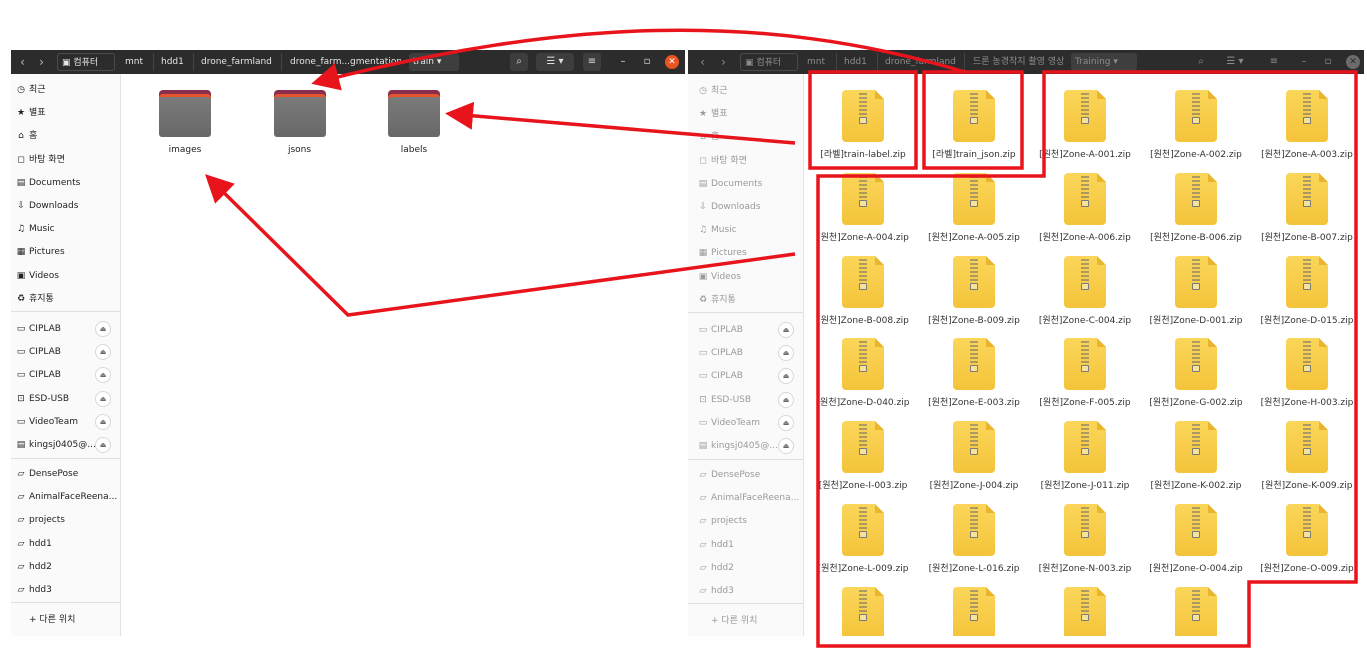 This screenshot has width=1367, height=652. Describe the element at coordinates (1085, 288) in the screenshot. I see `zip-file-item: [원천]Zone-C-004.zip` at that location.